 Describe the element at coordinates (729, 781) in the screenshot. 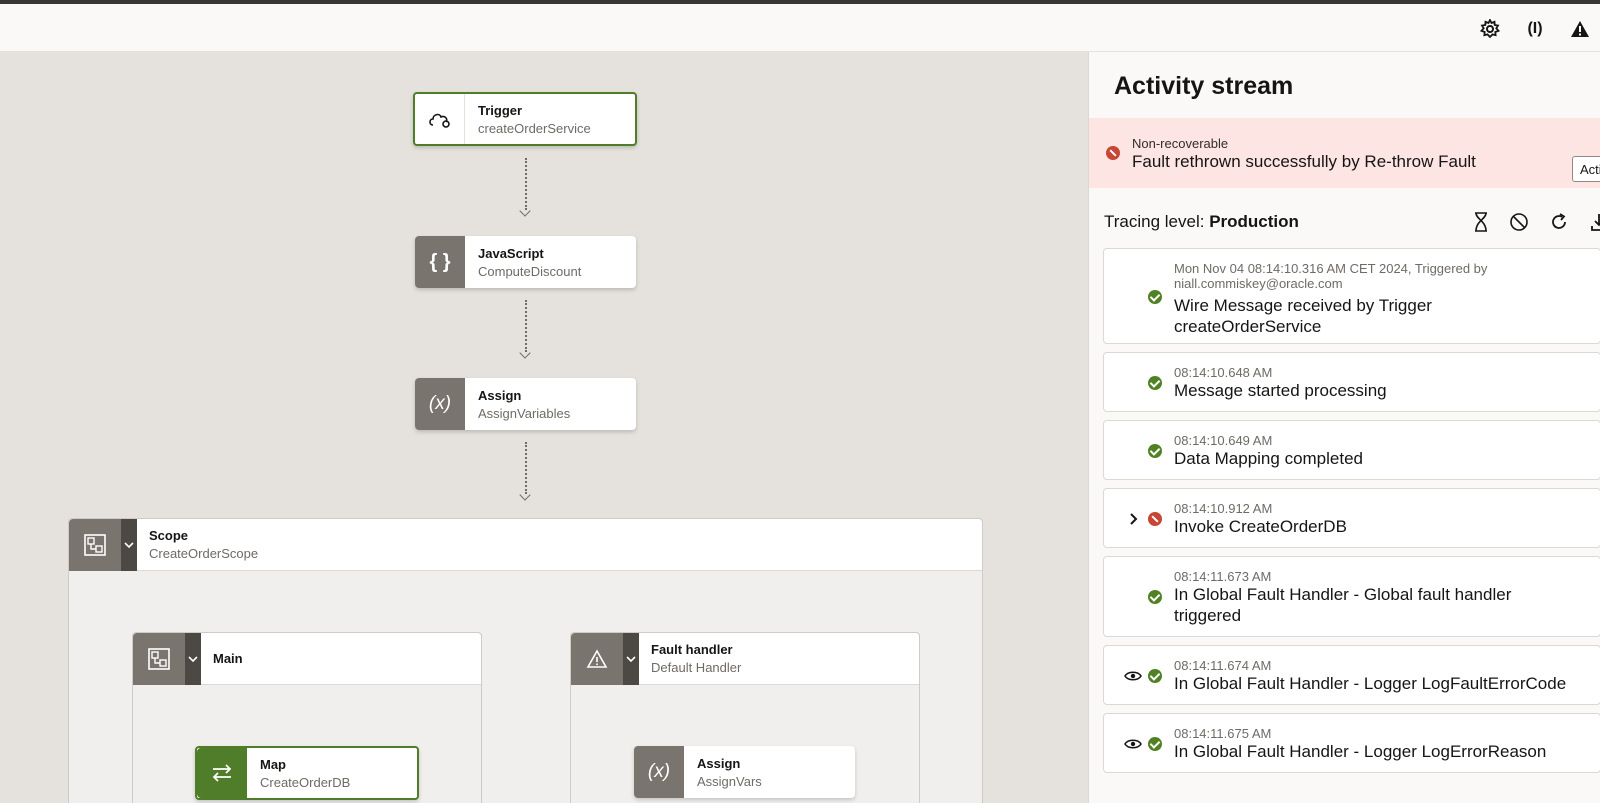

I see `assign-vars-subtitle: AssignVars` at that location.